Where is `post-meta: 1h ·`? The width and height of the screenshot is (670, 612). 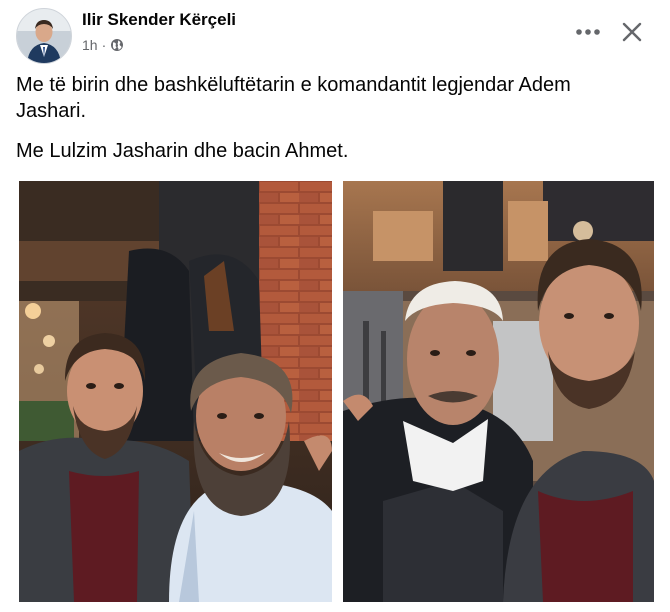
post-meta: 1h · is located at coordinates (103, 45).